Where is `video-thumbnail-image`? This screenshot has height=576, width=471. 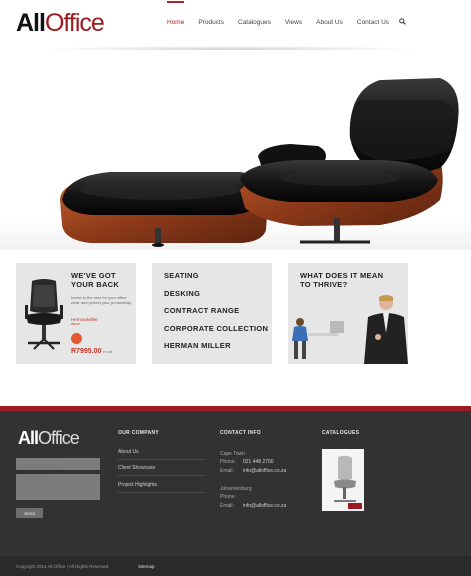 video-thumbnail-image is located at coordinates (348, 328).